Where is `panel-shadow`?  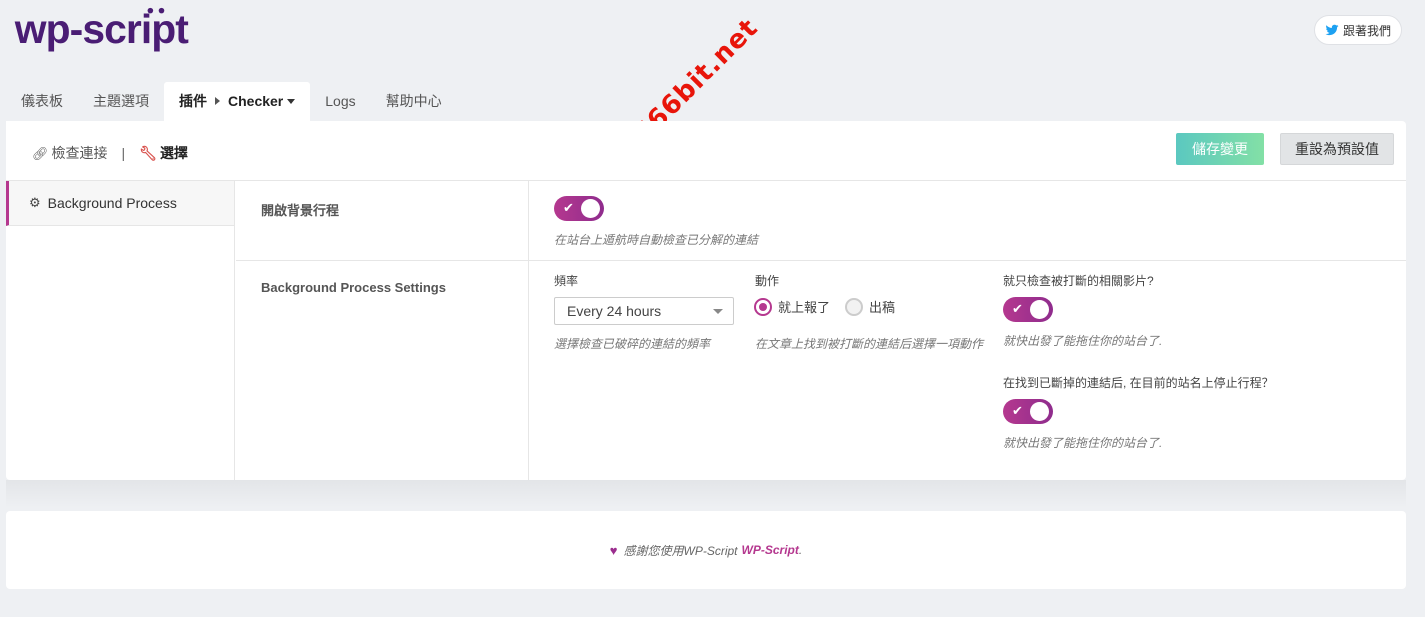 panel-shadow is located at coordinates (706, 494).